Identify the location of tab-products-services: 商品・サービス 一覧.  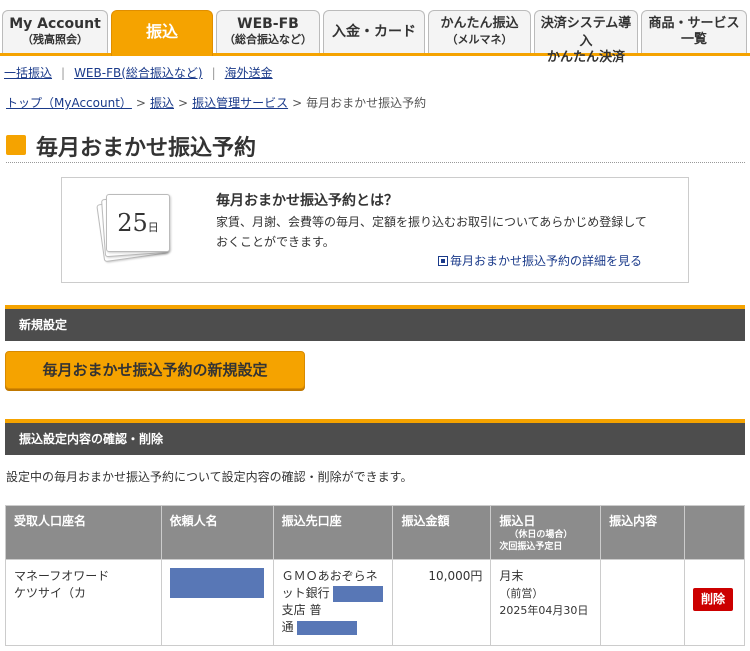
(694, 31).